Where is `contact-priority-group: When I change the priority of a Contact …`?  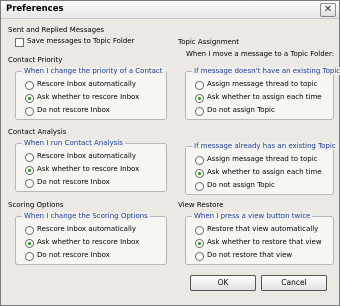
contact-priority-group: When I change the priority of a Contact … is located at coordinates (91, 93).